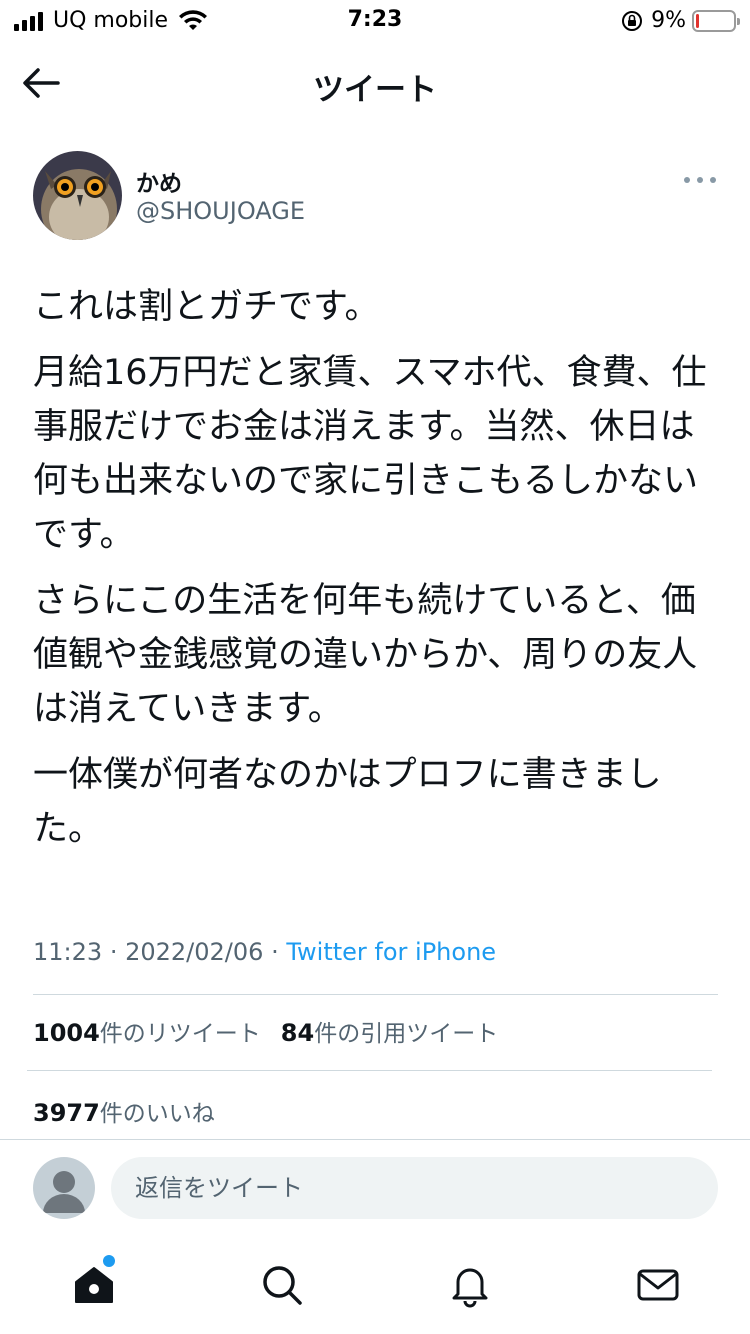 This screenshot has height=1334, width=750. What do you see at coordinates (716, 20) in the screenshot?
I see `battery-icon` at bounding box center [716, 20].